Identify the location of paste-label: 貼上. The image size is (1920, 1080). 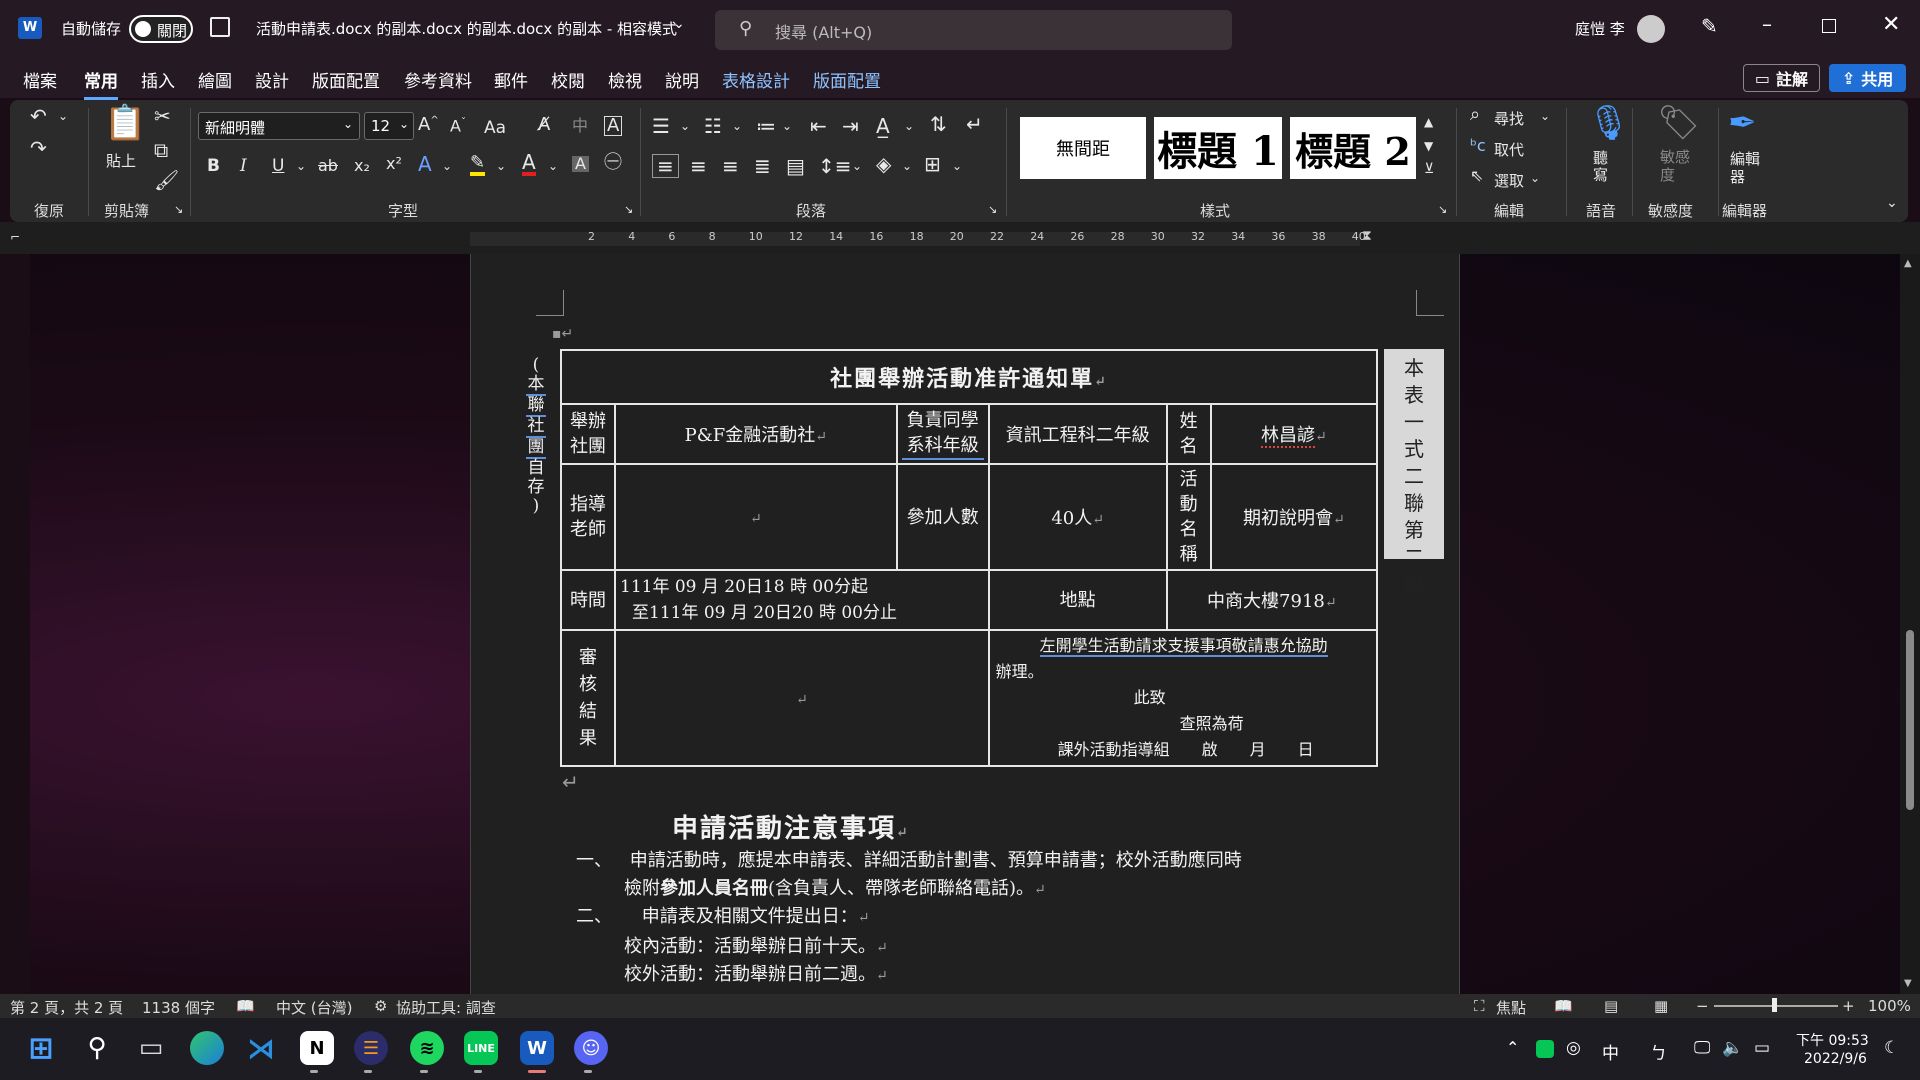
(121, 160).